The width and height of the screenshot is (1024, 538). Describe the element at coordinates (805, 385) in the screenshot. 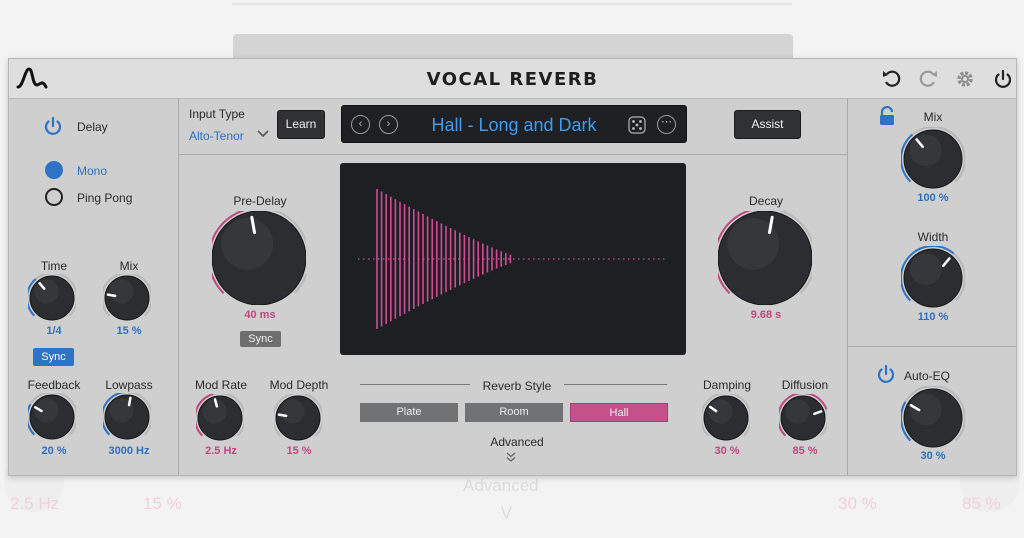

I see `diffusion-label: Diffusion` at that location.